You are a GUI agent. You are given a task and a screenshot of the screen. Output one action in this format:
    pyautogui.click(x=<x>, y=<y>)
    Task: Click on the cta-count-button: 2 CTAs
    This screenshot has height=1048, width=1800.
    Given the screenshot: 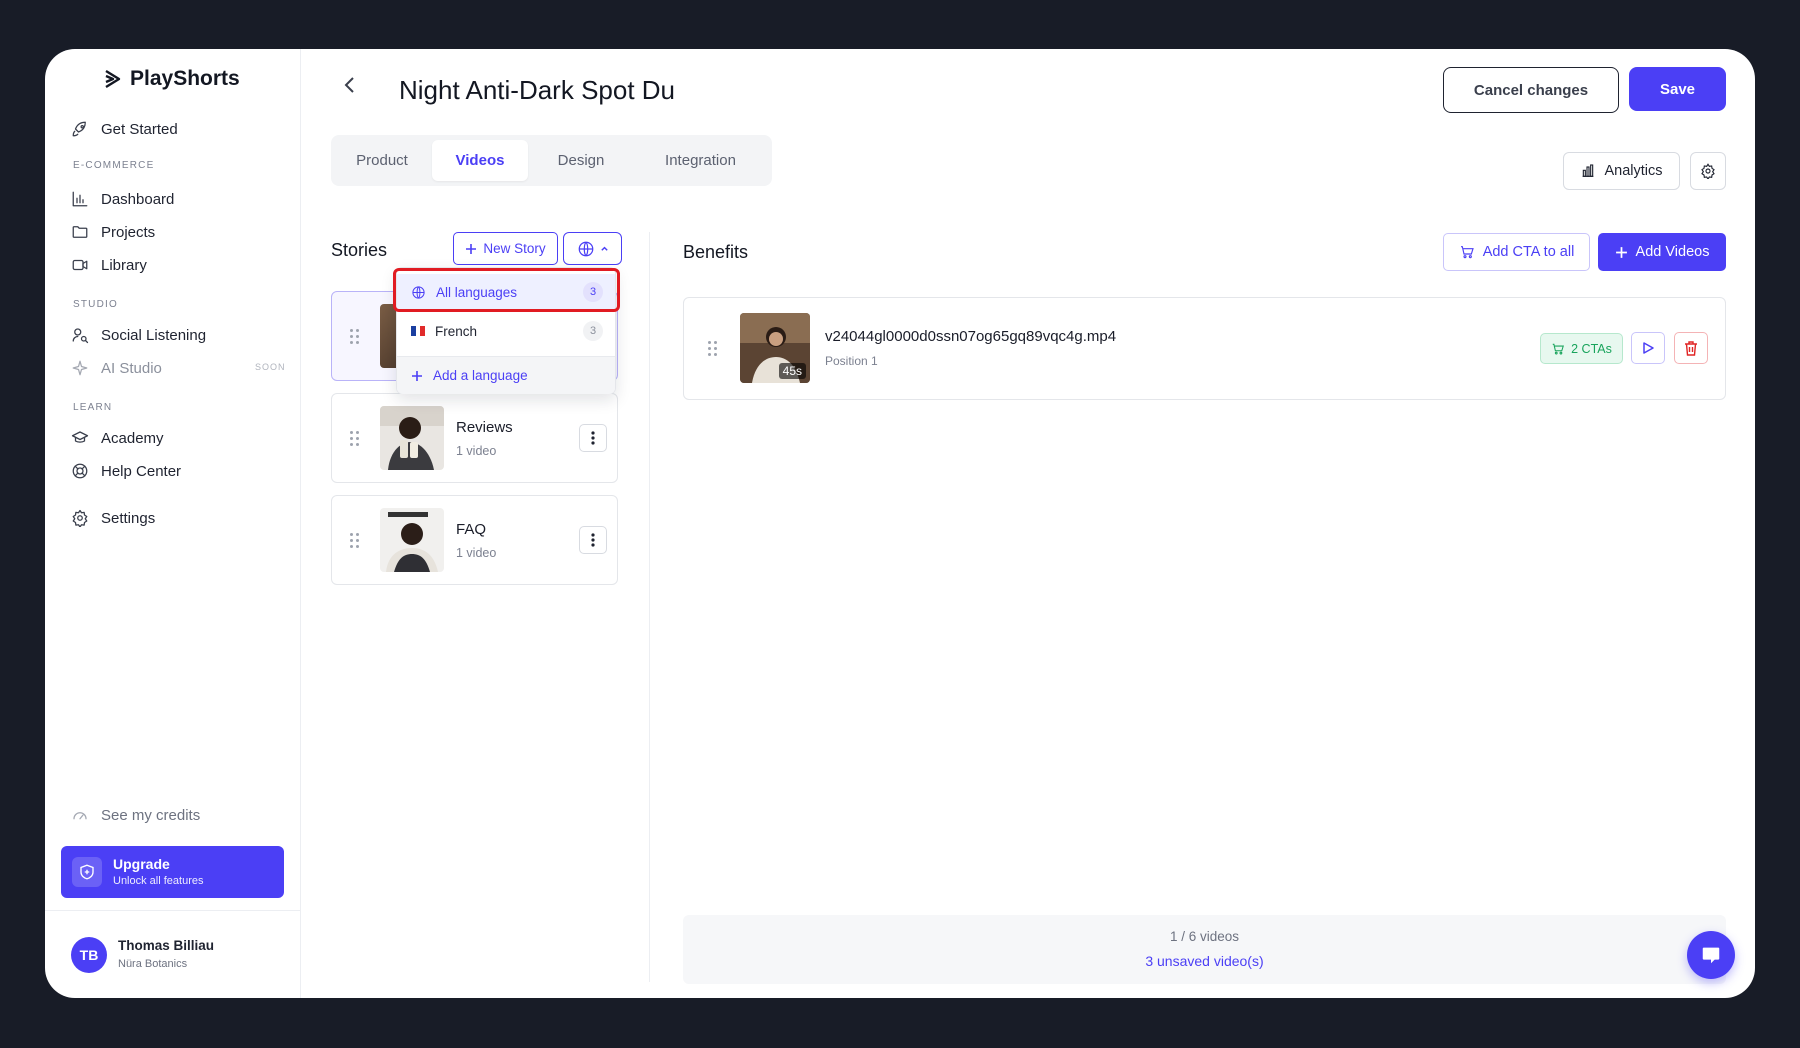 What is the action you would take?
    pyautogui.click(x=1581, y=348)
    